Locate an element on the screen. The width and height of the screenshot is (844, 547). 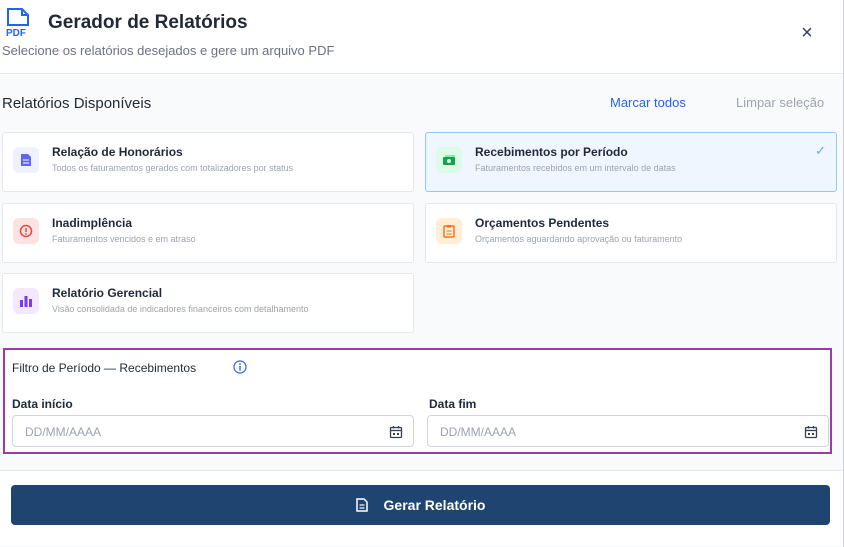
info-icon is located at coordinates (240, 367).